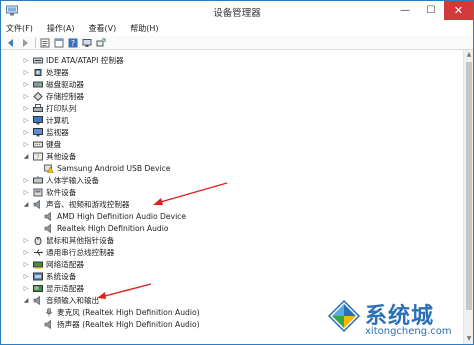 This screenshot has height=345, width=474. What do you see at coordinates (38, 192) in the screenshot?
I see `software-device-icon` at bounding box center [38, 192].